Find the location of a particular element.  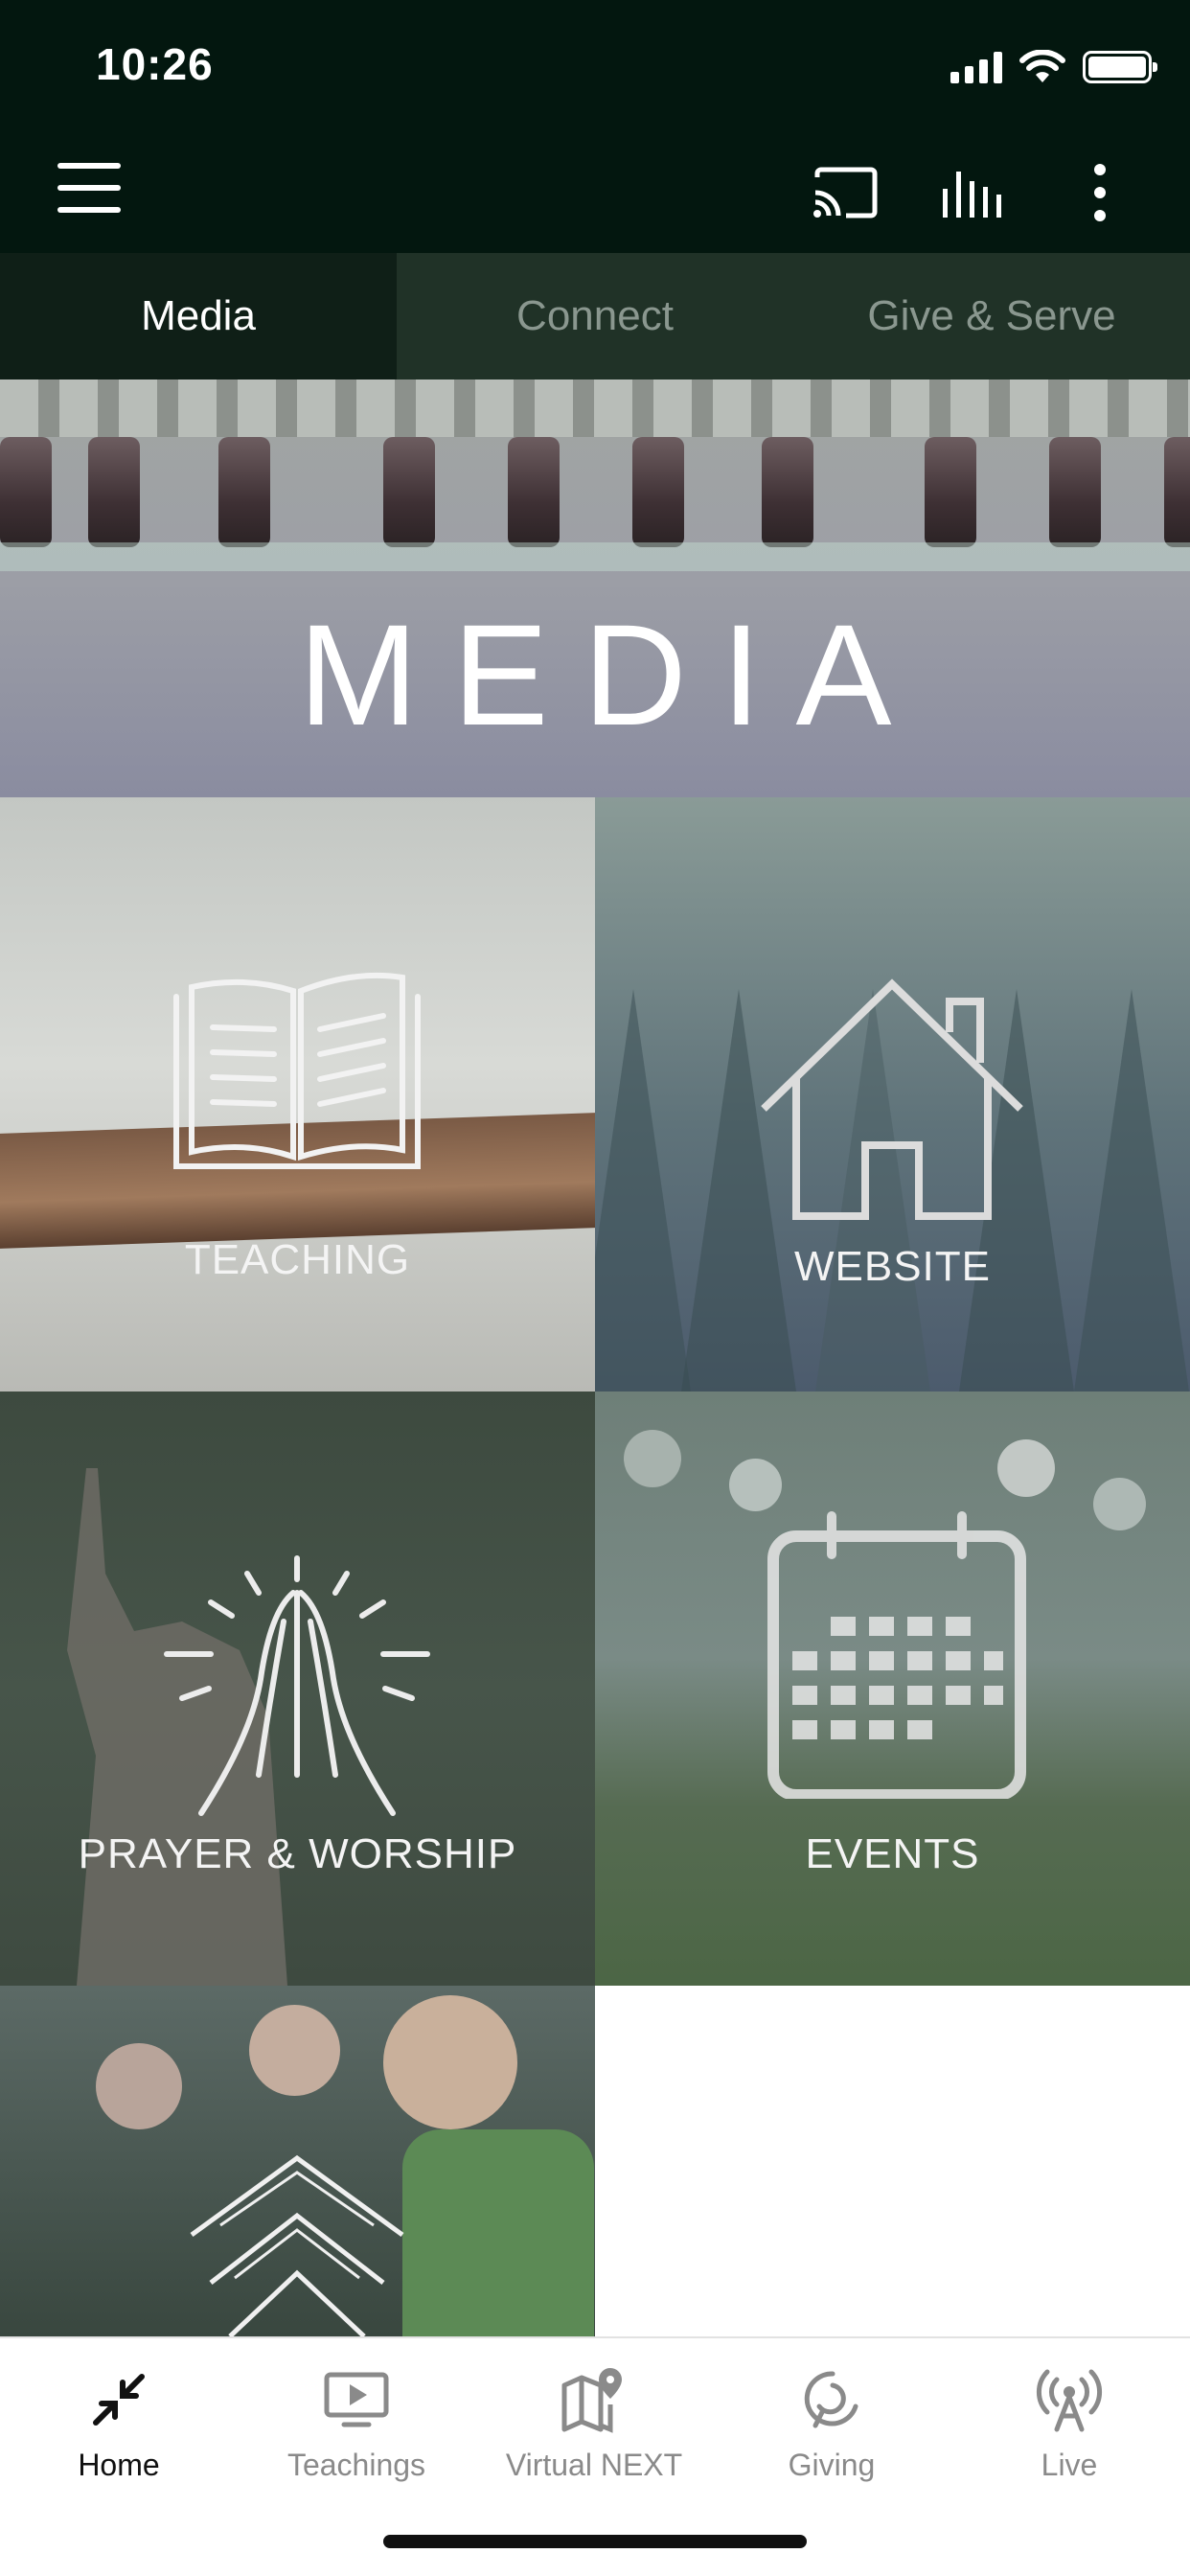

house-icon is located at coordinates (892, 1099).